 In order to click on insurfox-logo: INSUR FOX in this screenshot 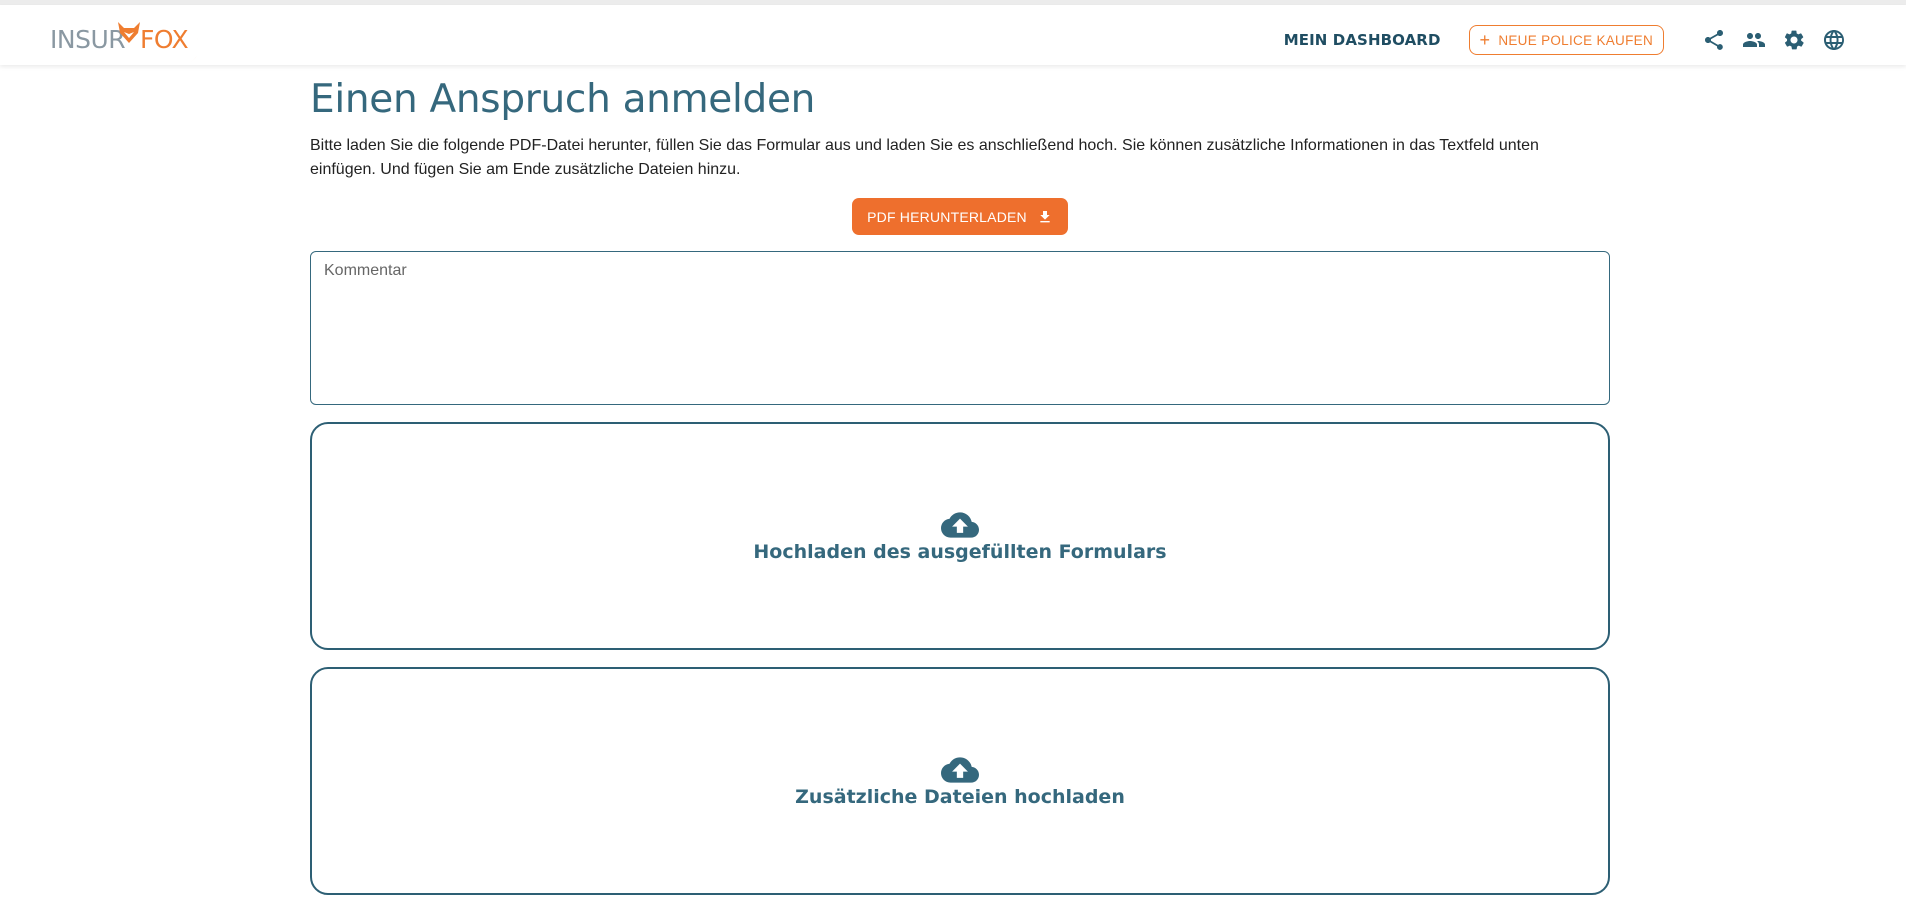, I will do `click(125, 40)`.